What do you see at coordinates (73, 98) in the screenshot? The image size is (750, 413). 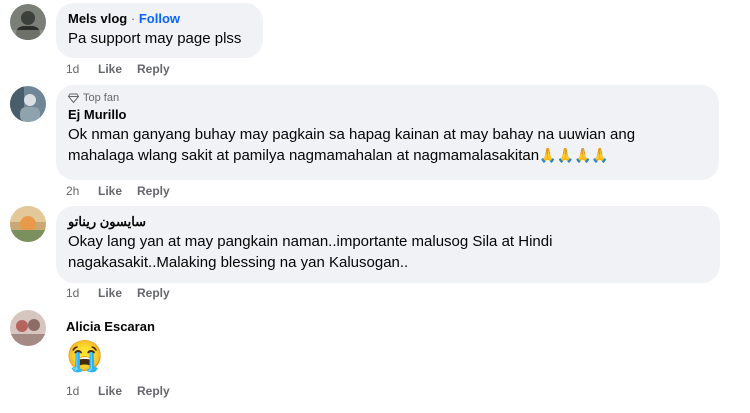 I see `diamond-icon` at bounding box center [73, 98].